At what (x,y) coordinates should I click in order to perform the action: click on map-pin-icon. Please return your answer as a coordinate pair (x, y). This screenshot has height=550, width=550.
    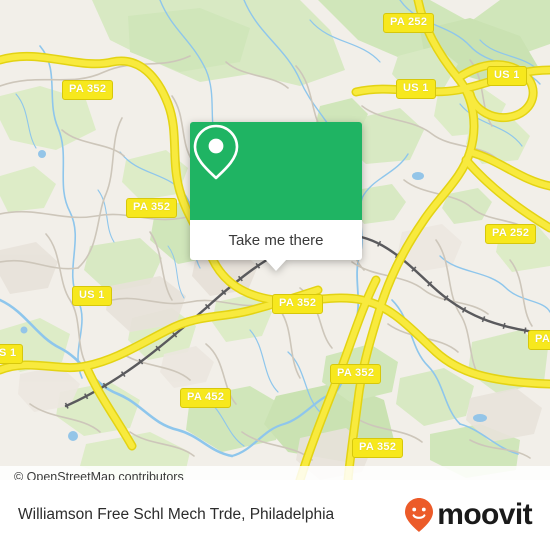
    Looking at the image, I should click on (216, 152).